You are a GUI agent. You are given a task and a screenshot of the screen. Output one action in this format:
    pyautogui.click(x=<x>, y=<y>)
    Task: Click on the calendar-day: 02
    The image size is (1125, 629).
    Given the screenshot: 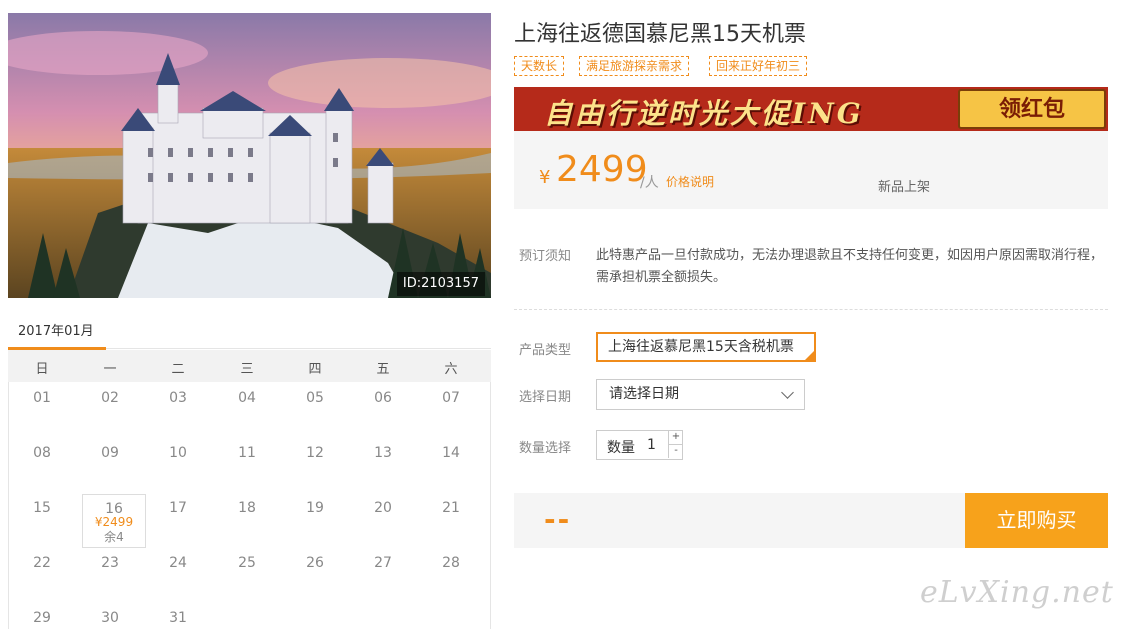 What is the action you would take?
    pyautogui.click(x=110, y=398)
    